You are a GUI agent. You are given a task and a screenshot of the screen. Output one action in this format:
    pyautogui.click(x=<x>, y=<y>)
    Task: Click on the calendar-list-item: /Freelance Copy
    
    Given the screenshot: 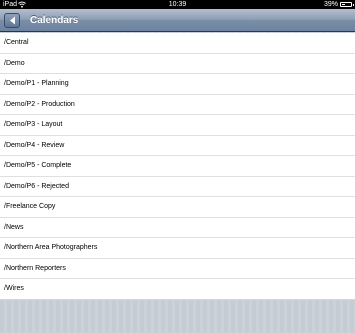 What is the action you would take?
    pyautogui.click(x=177, y=207)
    